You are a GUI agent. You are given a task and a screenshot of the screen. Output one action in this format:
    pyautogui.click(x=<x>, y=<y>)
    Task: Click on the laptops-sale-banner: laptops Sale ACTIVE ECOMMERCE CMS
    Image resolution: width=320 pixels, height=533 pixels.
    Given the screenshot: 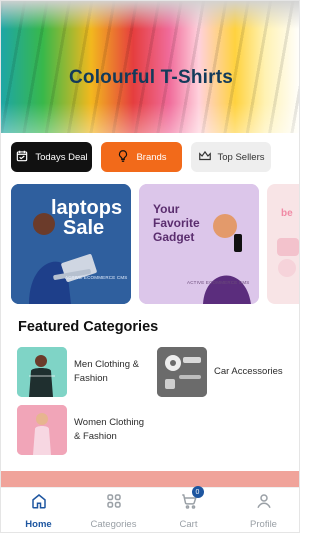 What is the action you would take?
    pyautogui.click(x=71, y=244)
    